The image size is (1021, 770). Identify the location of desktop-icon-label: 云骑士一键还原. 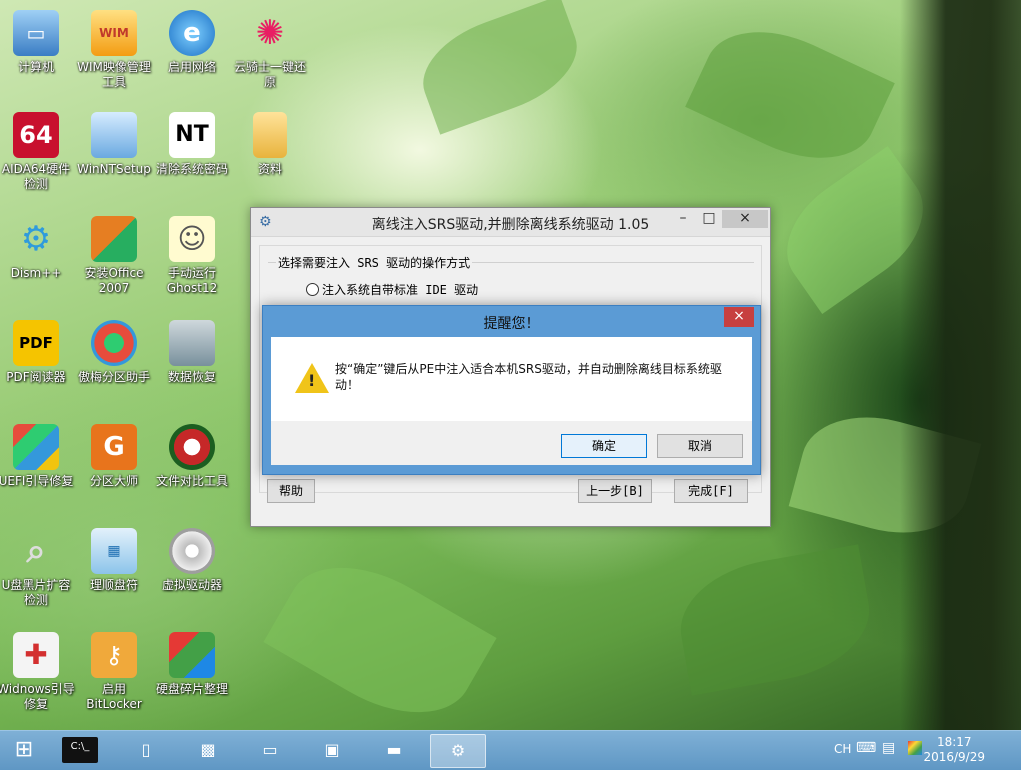
(269, 74).